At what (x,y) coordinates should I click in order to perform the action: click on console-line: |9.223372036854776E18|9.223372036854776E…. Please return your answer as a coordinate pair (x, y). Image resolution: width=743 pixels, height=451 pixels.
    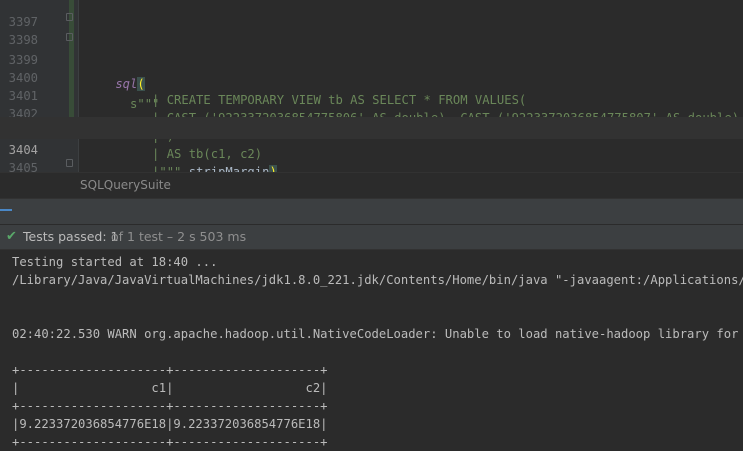
    Looking at the image, I should click on (170, 424).